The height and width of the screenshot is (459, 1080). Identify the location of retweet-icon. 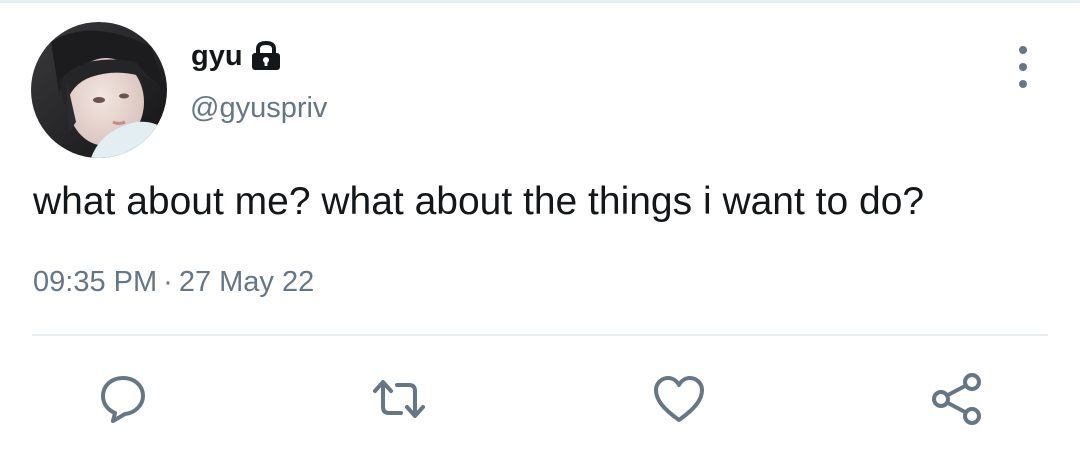
(399, 399).